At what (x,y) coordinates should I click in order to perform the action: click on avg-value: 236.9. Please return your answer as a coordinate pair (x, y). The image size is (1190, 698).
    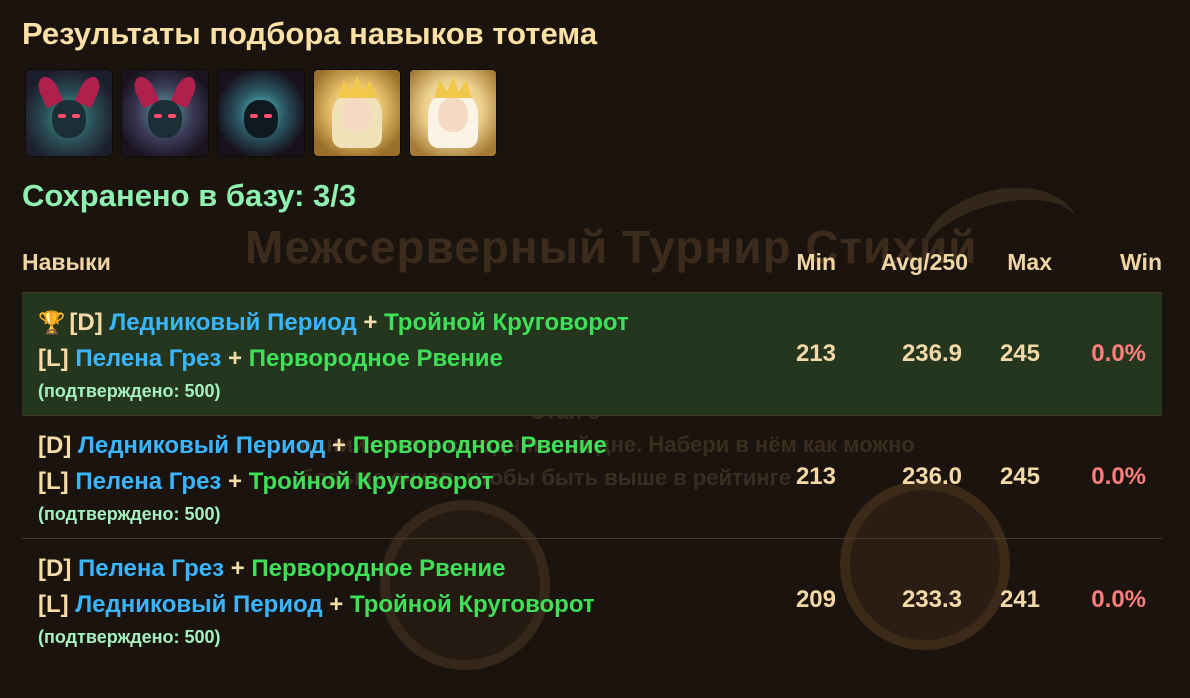
    Looking at the image, I should click on (902, 354).